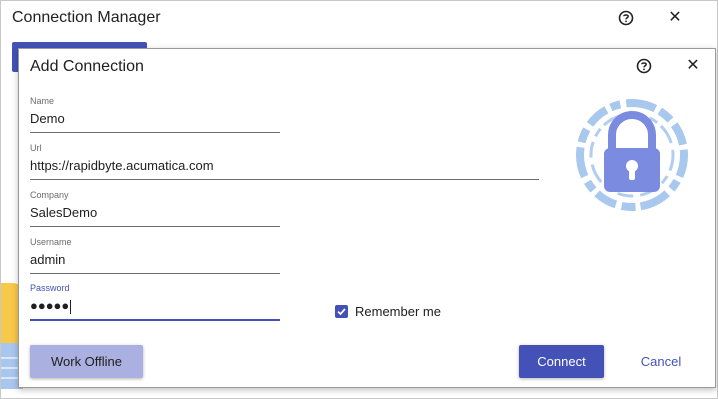 The image size is (718, 399). What do you see at coordinates (155, 273) in the screenshot?
I see `username-underline` at bounding box center [155, 273].